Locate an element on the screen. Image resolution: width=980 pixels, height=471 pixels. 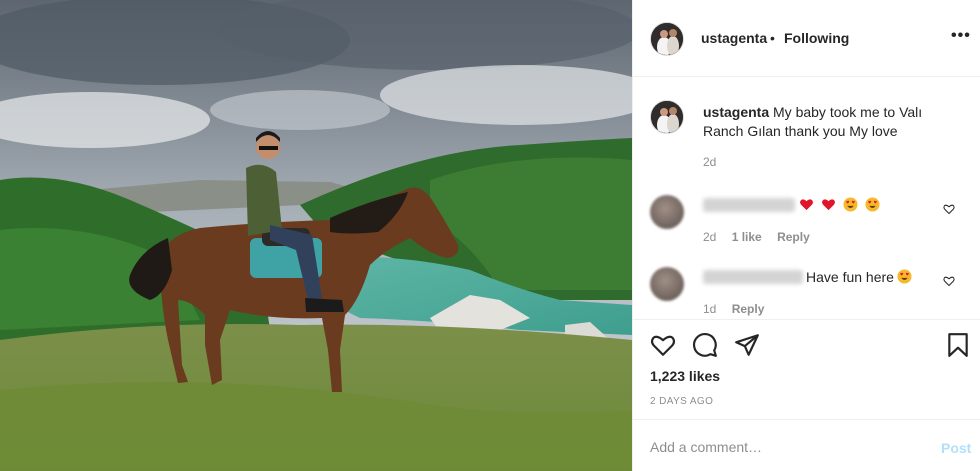
comment-item: 2d 1 like Reply is located at coordinates (806, 230).